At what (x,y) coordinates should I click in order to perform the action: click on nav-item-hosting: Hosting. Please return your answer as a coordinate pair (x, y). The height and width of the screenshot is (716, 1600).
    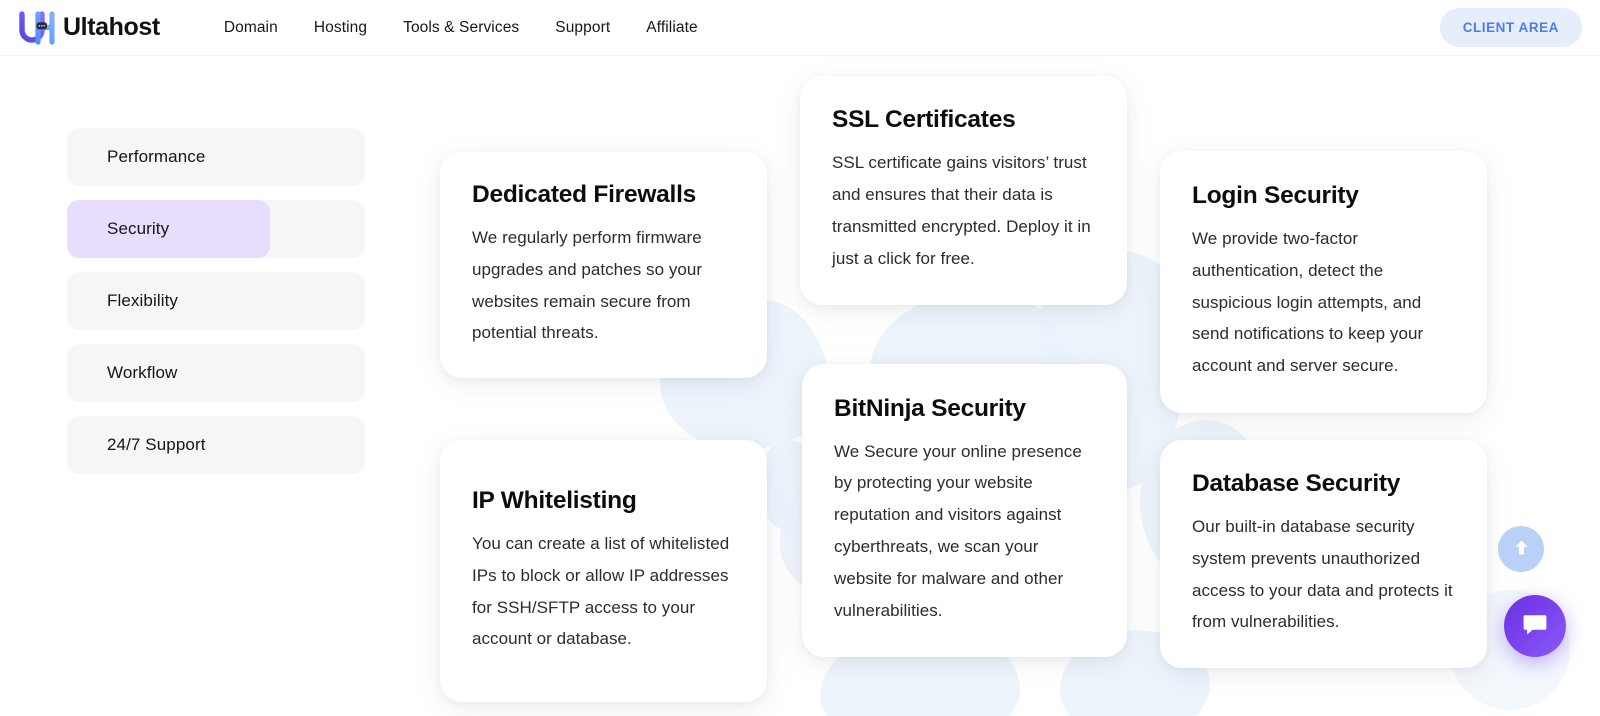
    Looking at the image, I should click on (340, 28).